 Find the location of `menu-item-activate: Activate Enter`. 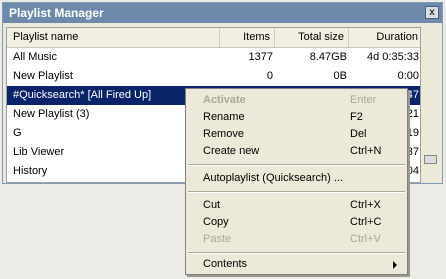

menu-item-activate: Activate Enter is located at coordinates (296, 100).